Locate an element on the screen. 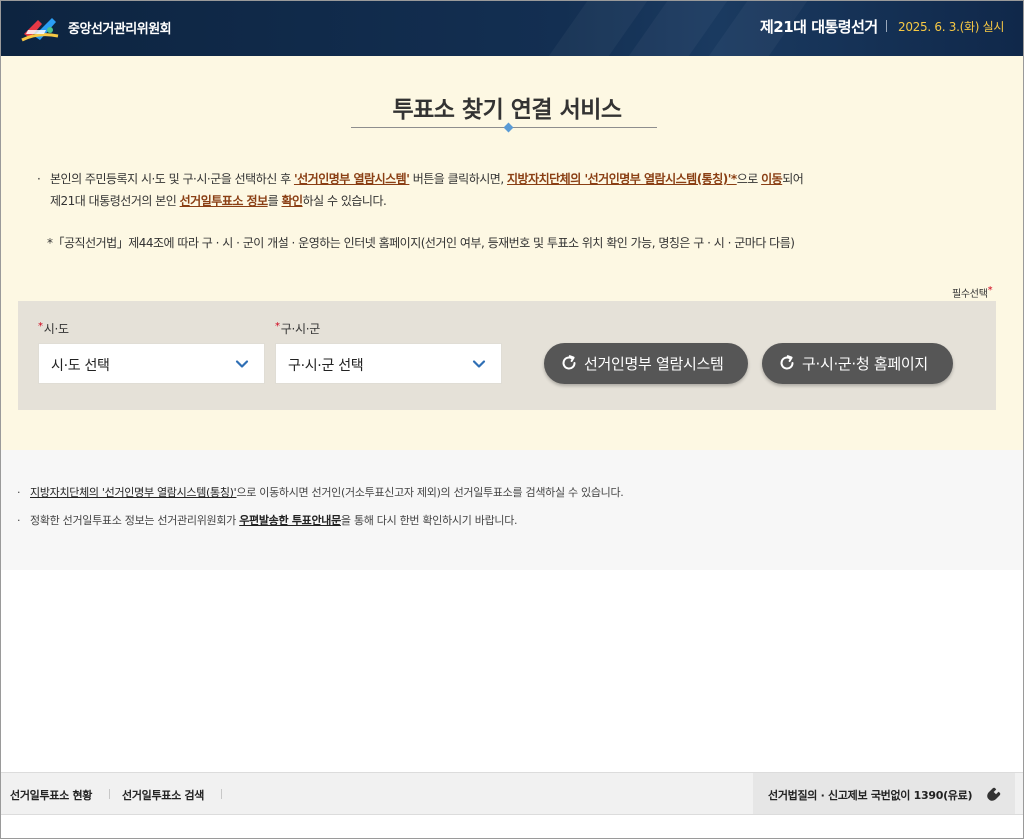  election-title: 제21대 대통령선거 is located at coordinates (819, 27).